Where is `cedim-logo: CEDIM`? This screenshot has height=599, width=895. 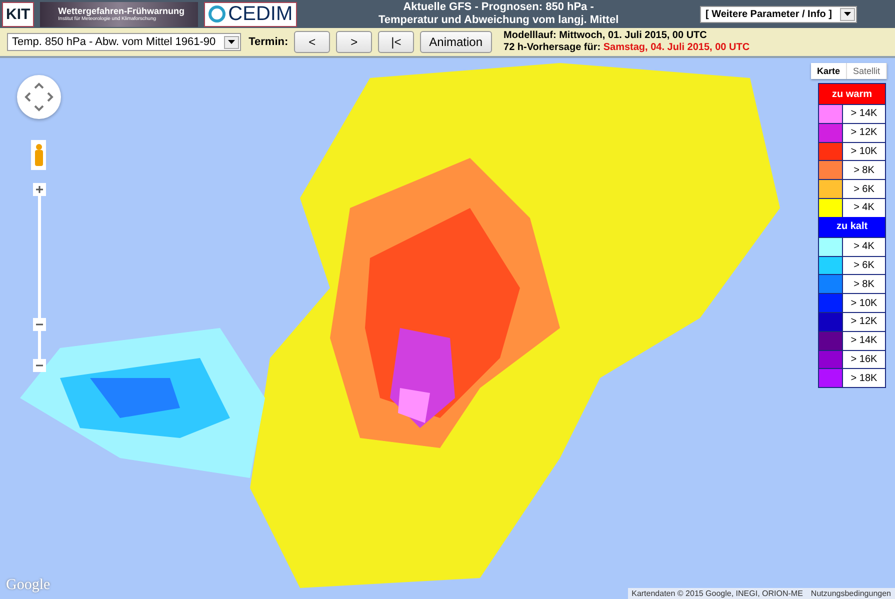
cedim-logo: CEDIM is located at coordinates (250, 14).